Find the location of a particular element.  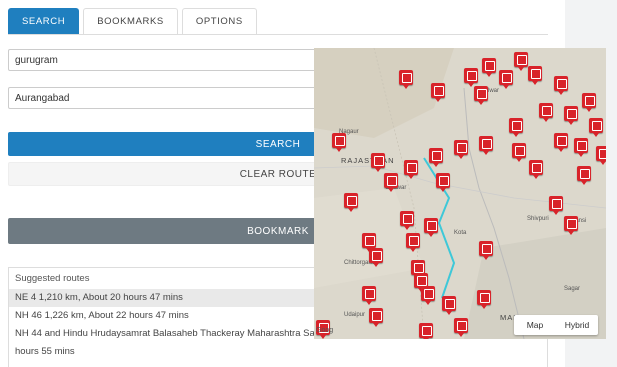

map-label-city: Kota is located at coordinates (460, 233).